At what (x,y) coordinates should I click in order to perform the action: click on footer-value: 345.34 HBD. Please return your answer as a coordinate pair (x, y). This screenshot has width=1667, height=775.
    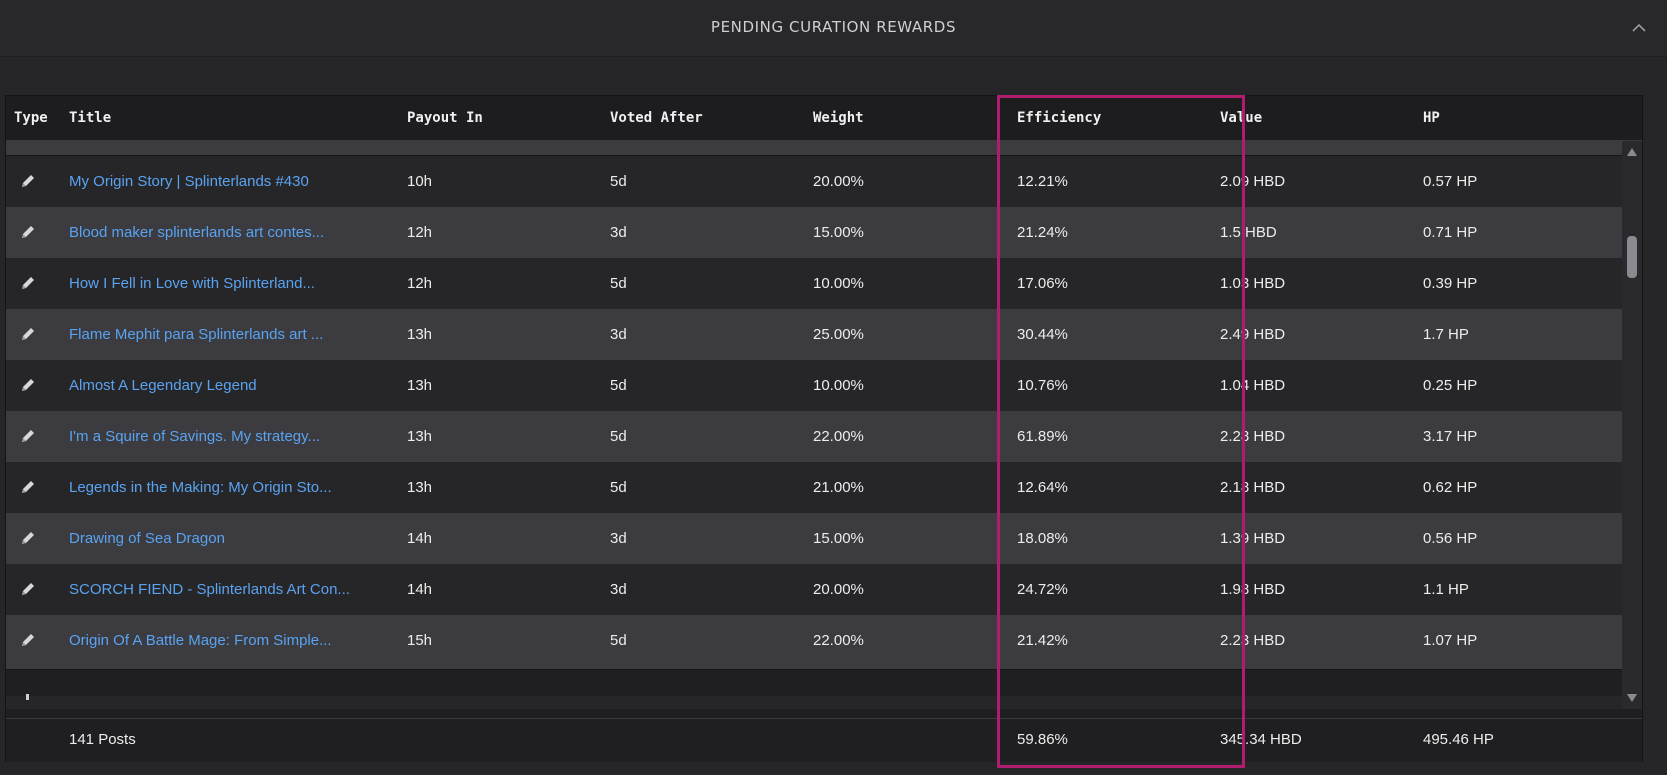
    Looking at the image, I should click on (1261, 739).